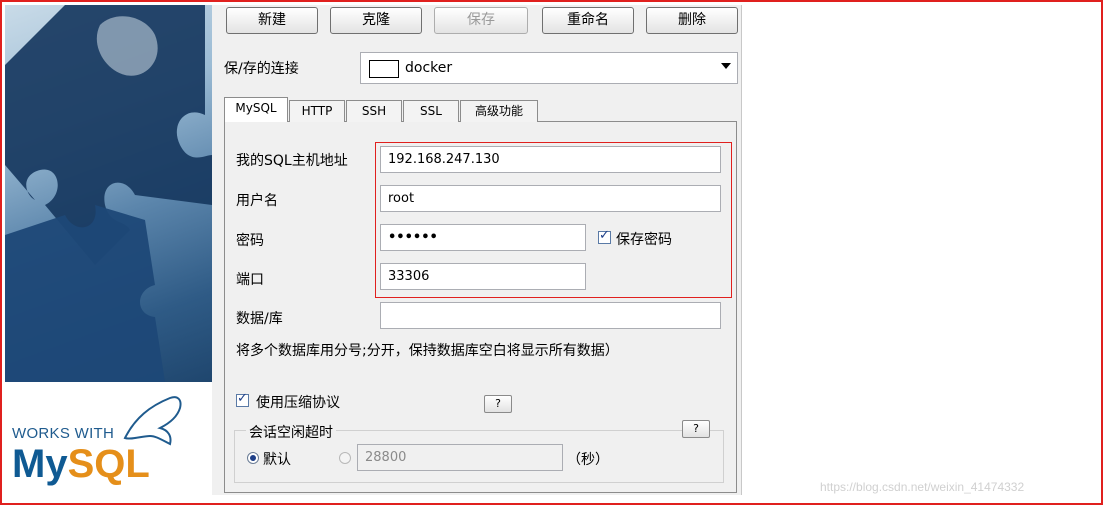  Describe the element at coordinates (152, 421) in the screenshot. I see `dolphin-icon` at that location.